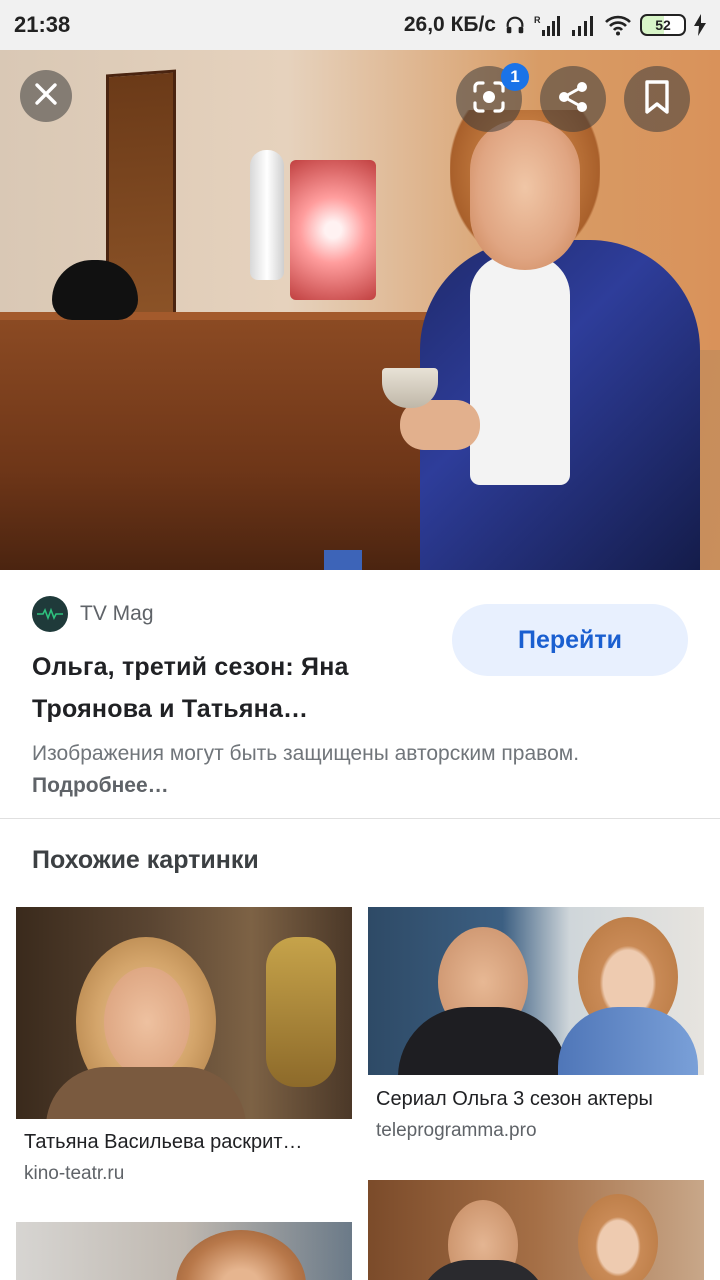  I want to click on bookmark-icon, so click(657, 99).